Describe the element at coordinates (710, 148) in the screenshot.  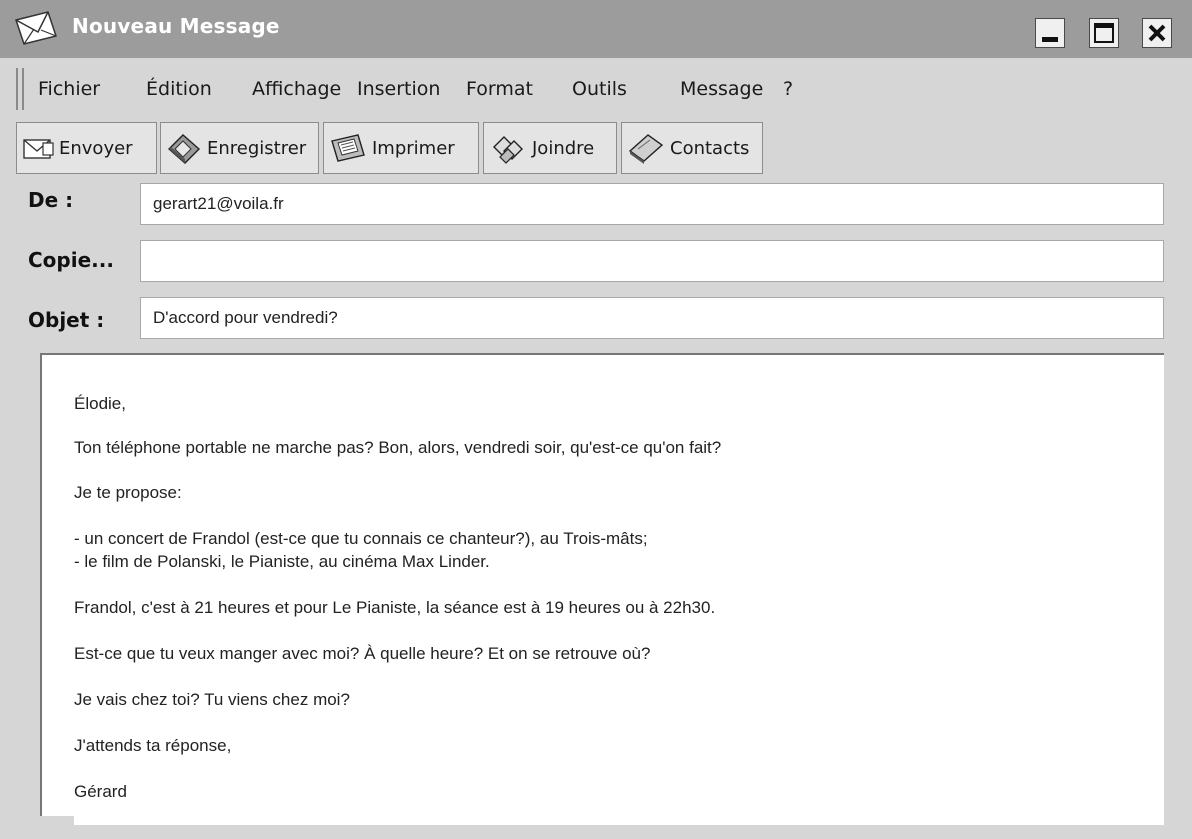
I see `contacts-label: Contacts` at that location.